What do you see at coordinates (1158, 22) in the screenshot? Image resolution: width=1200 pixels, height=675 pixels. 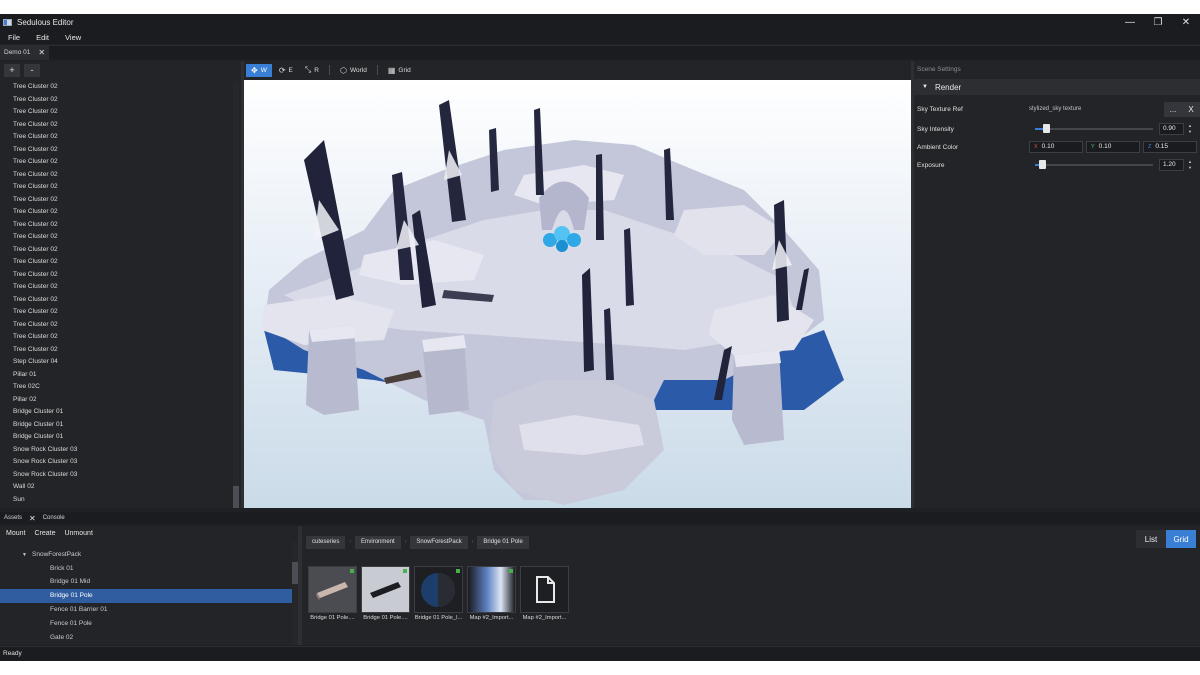 I see `restore-button: ❐` at bounding box center [1158, 22].